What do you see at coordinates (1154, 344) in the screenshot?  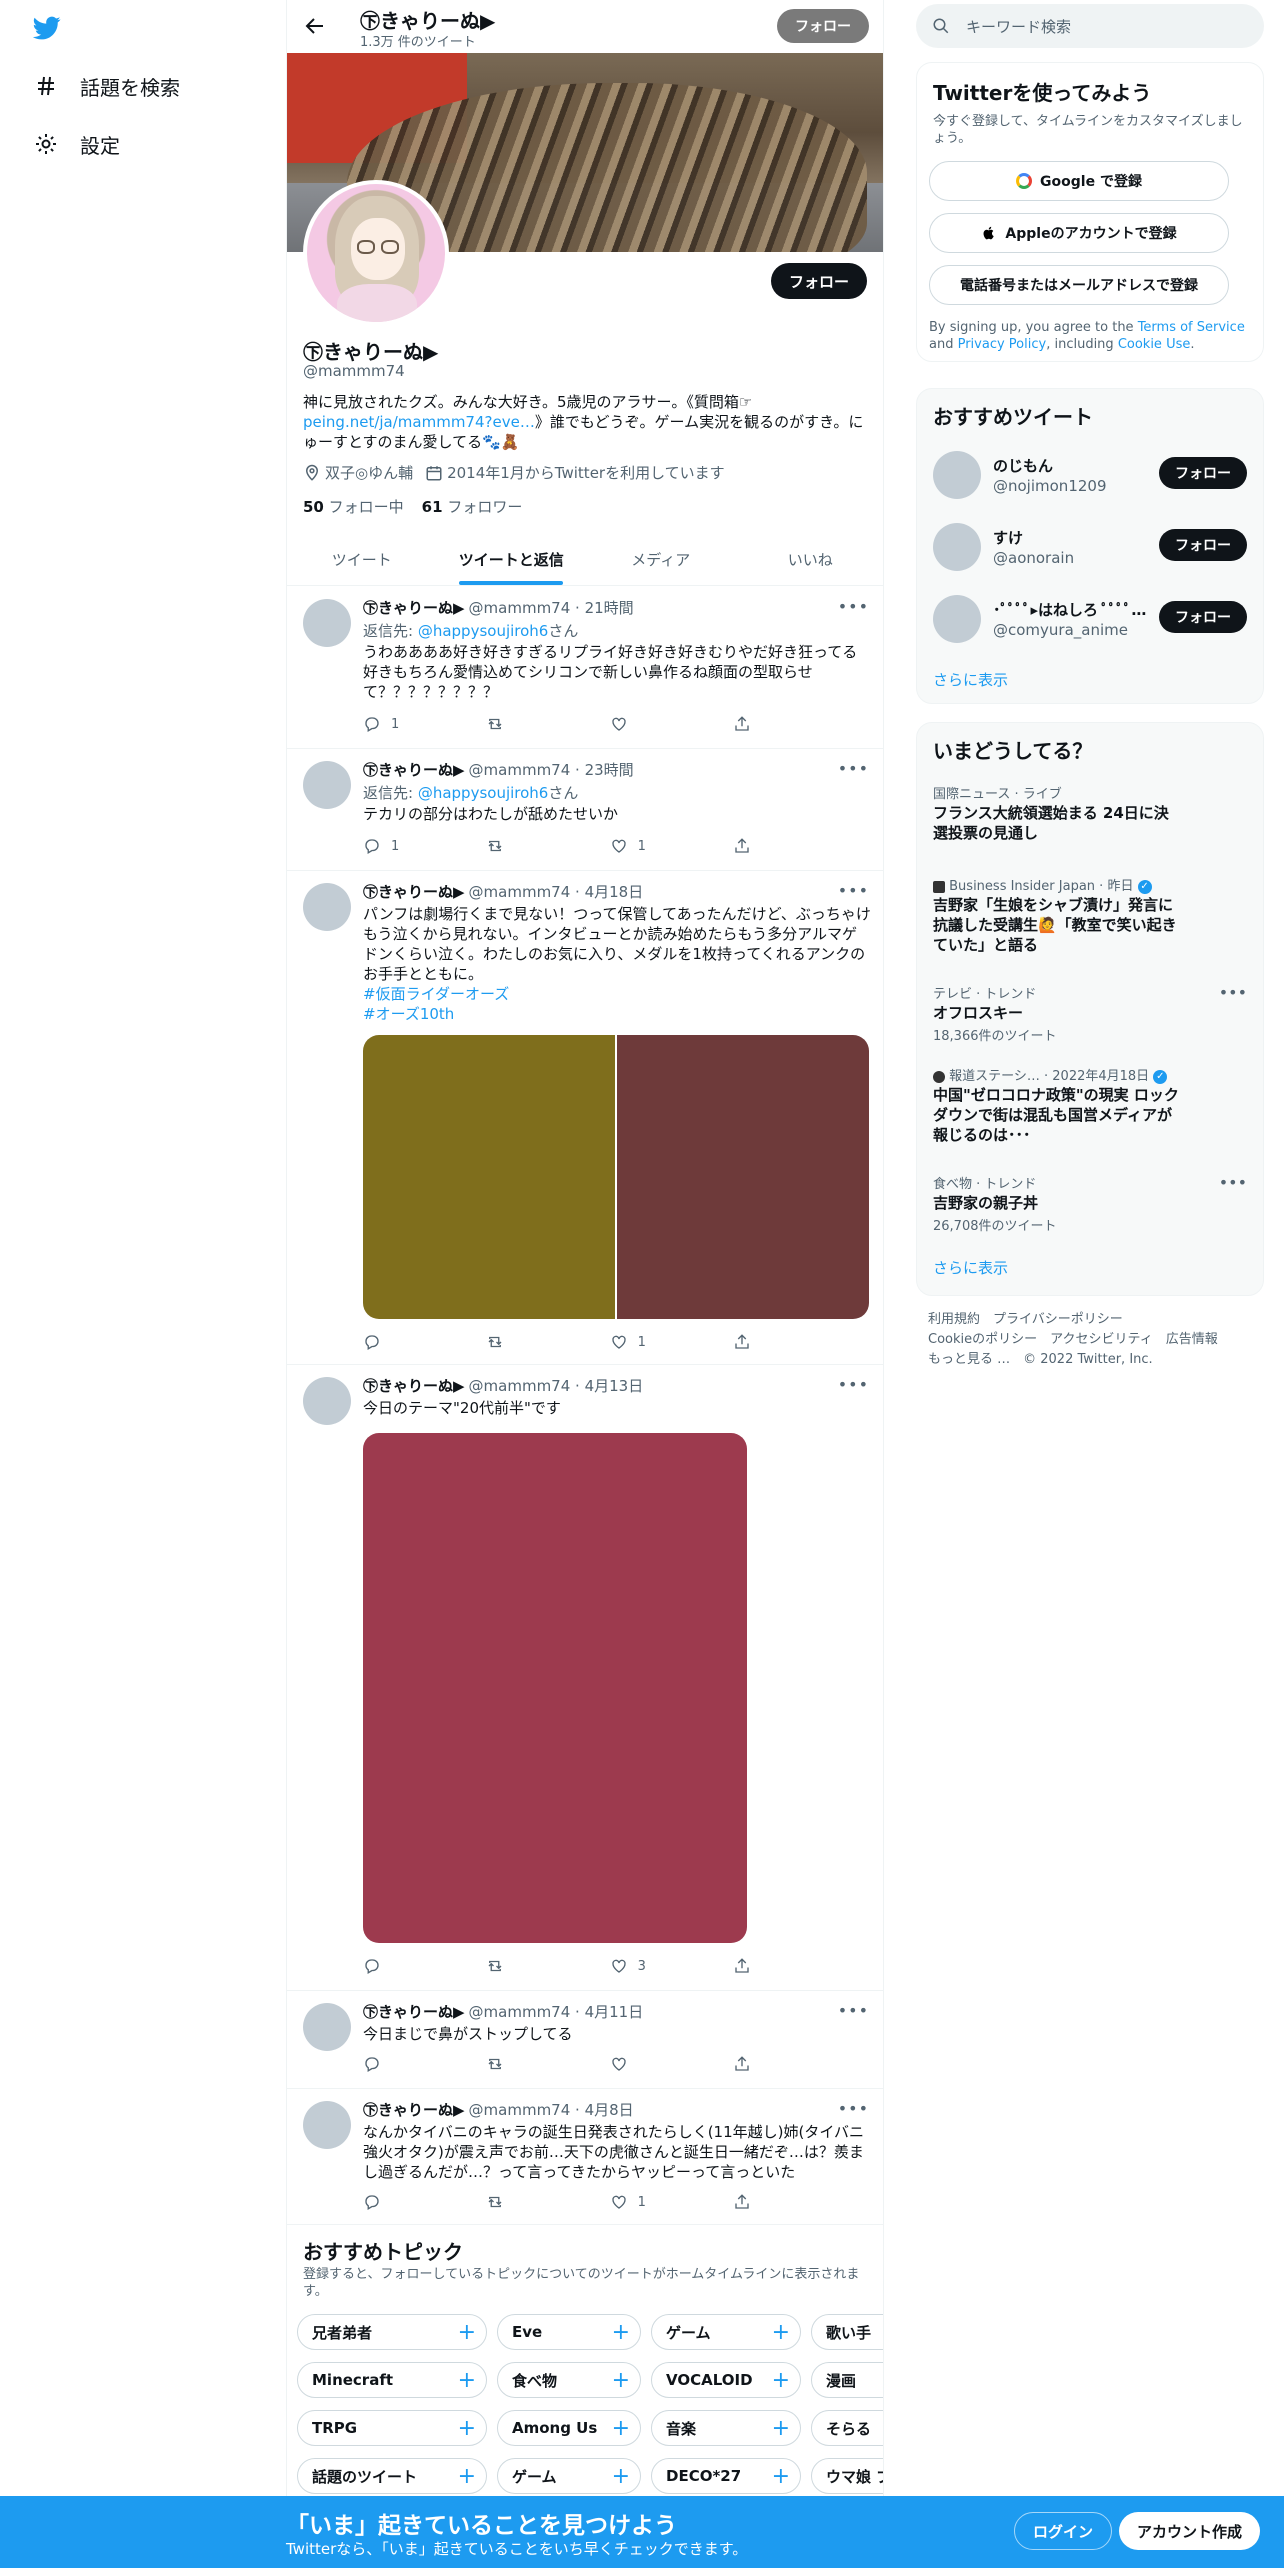 I see `cookie-use-link: Cookie Use` at bounding box center [1154, 344].